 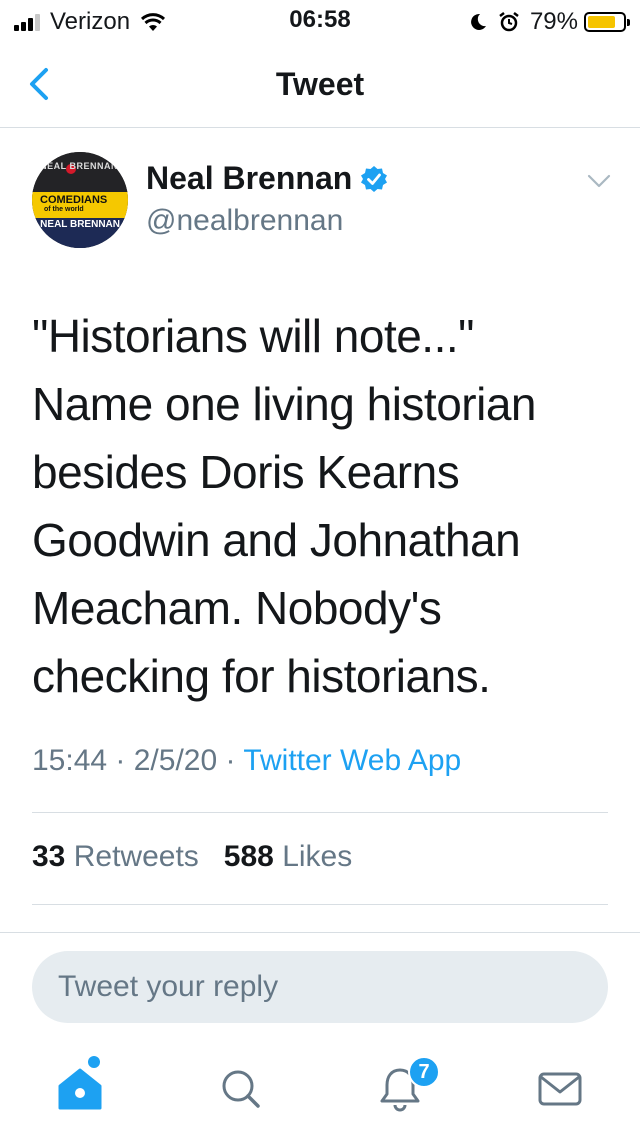 I want to click on moon-icon, so click(x=478, y=21).